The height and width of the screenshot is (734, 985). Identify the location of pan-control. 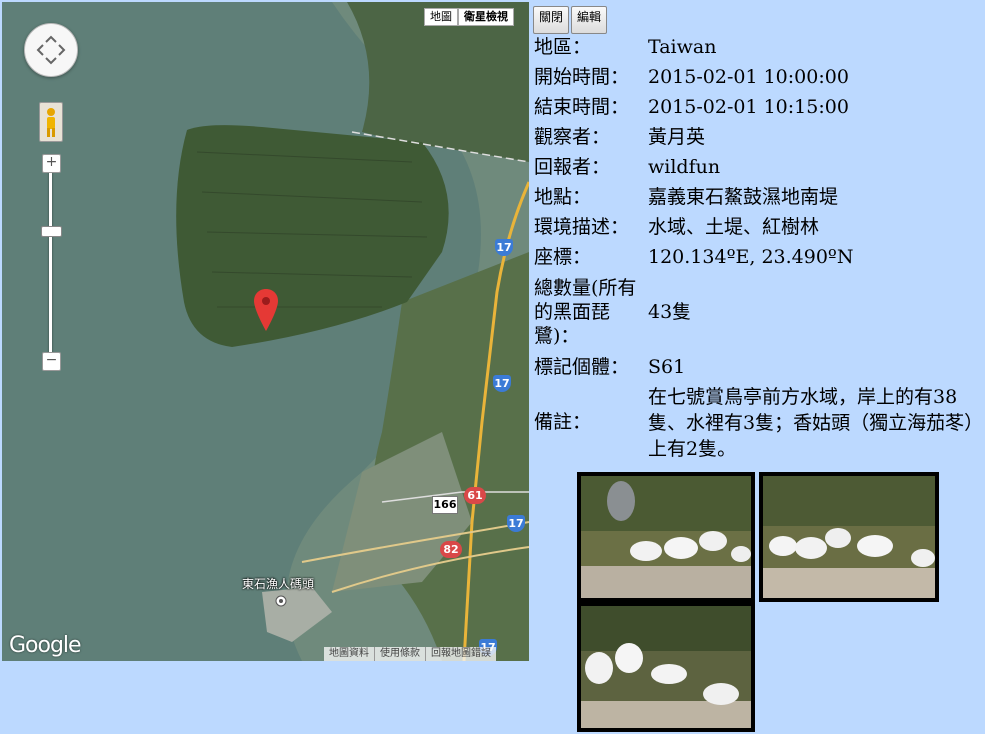
(51, 50).